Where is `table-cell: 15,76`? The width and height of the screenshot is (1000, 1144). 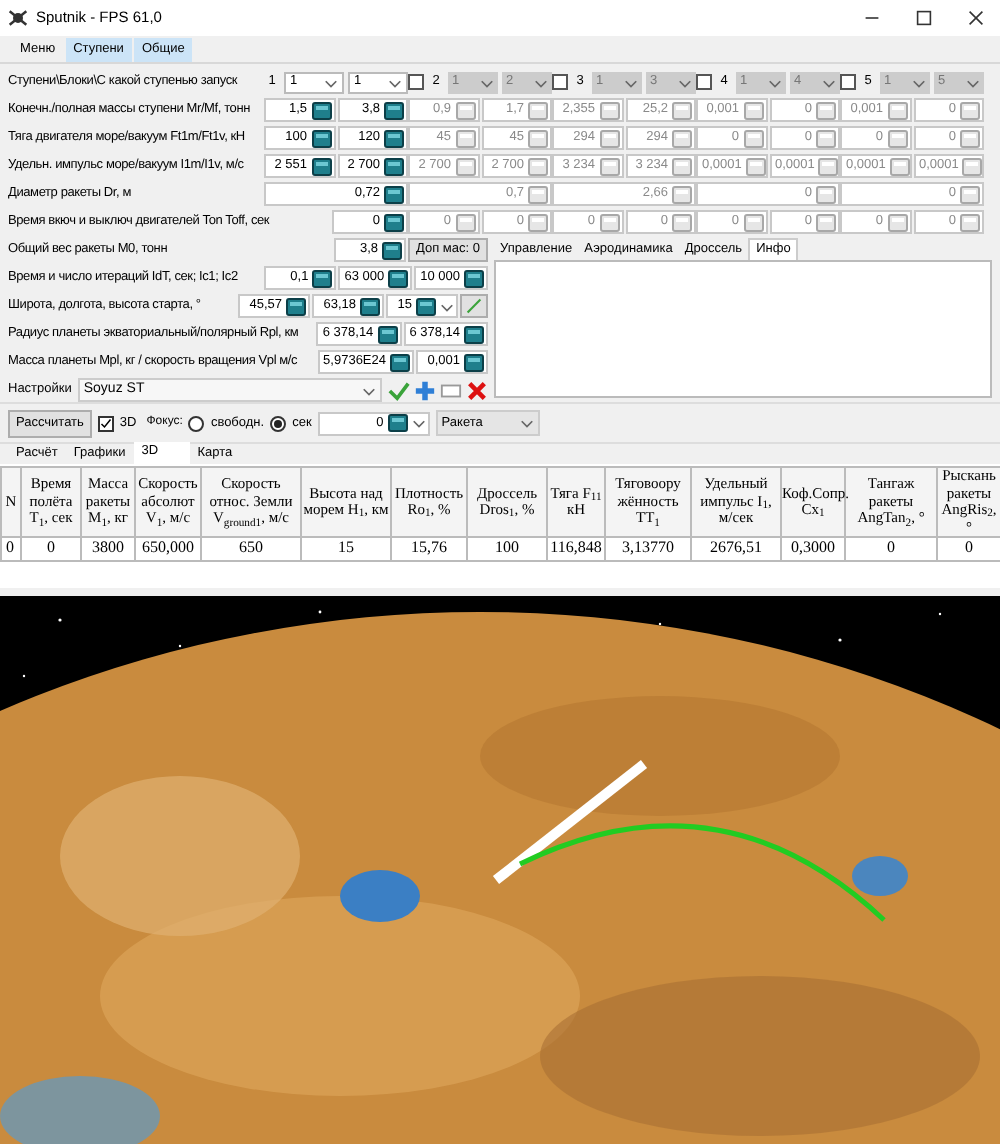 table-cell: 15,76 is located at coordinates (429, 549).